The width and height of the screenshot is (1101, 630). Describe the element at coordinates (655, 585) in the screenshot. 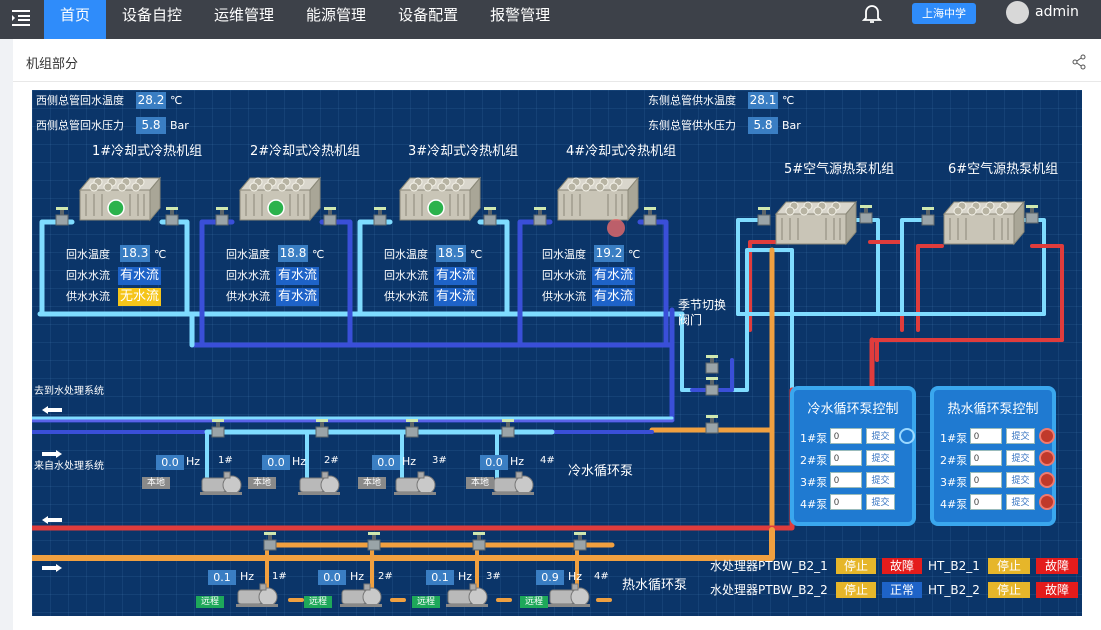

I see `hot-pump-group-label: 热水循环泵` at that location.